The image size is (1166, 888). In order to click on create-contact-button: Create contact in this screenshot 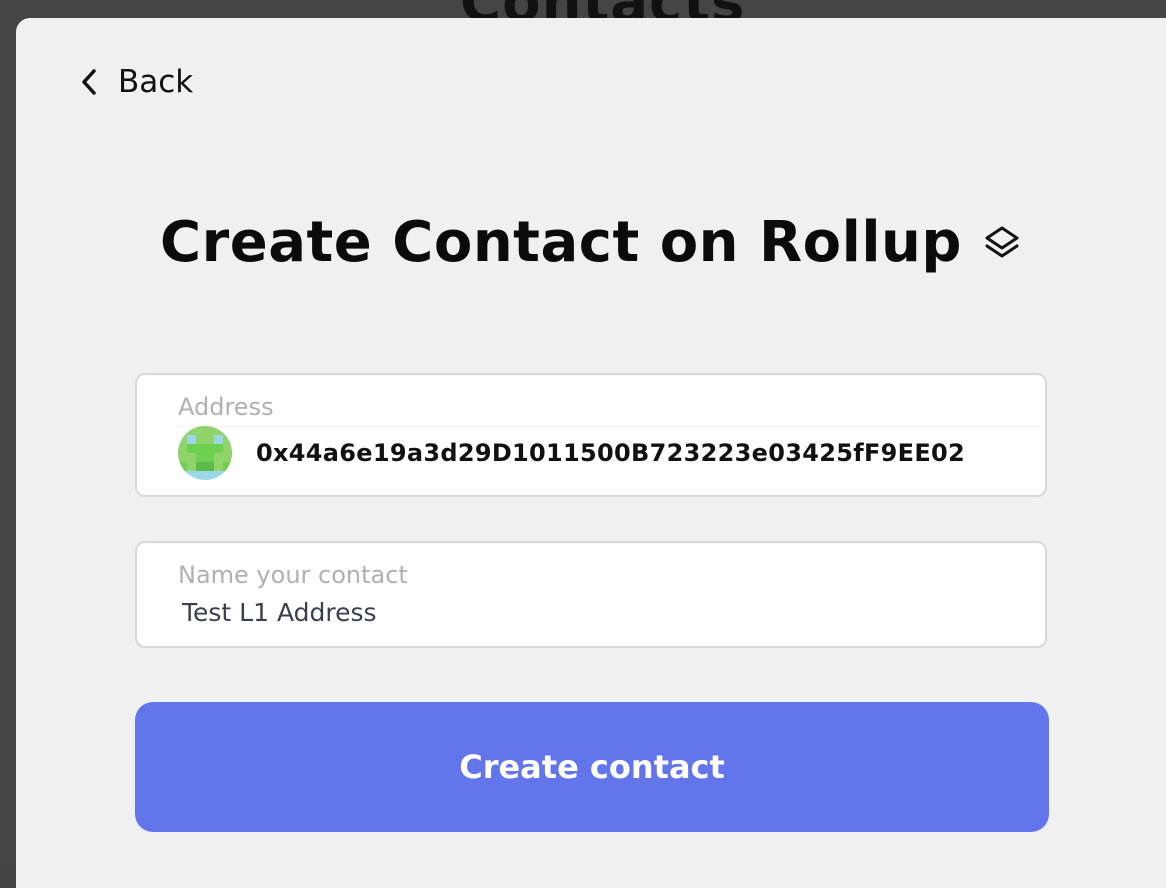, I will do `click(592, 767)`.